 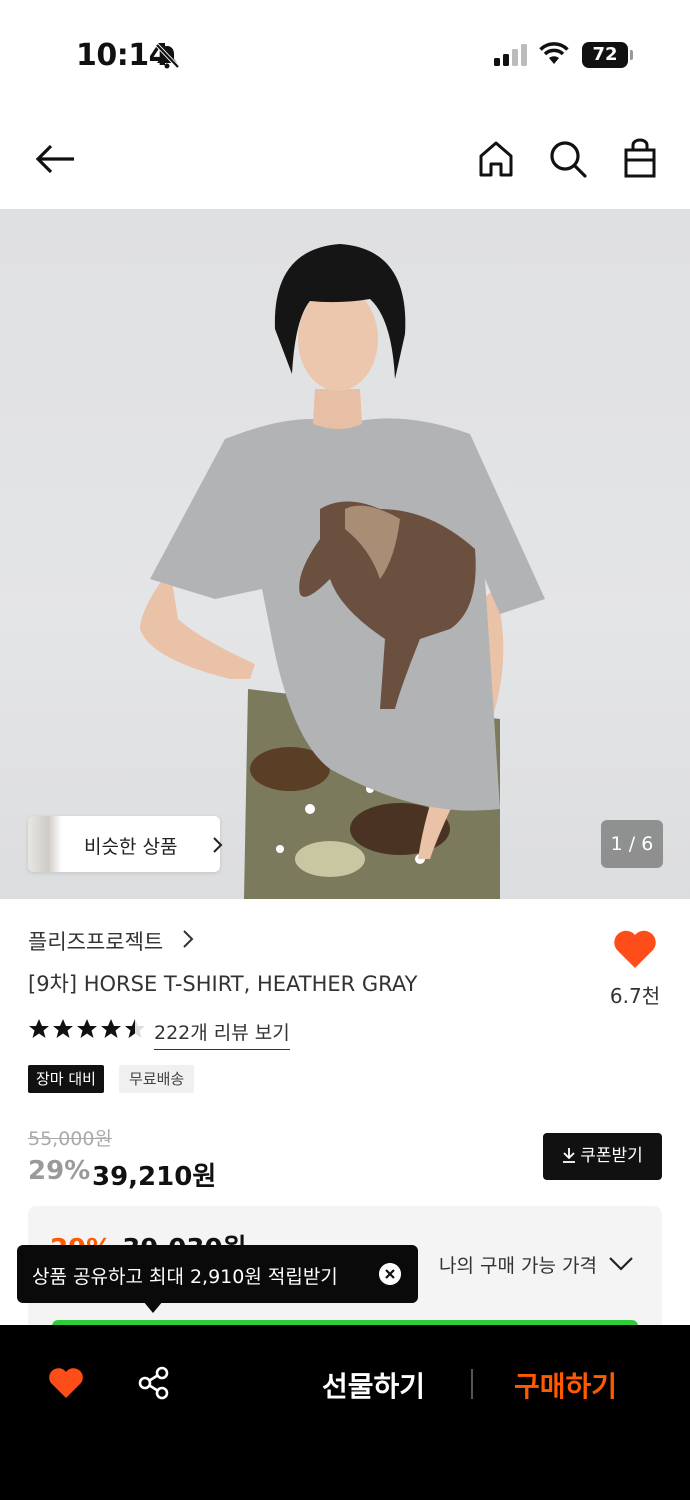 I want to click on wifi-icon, so click(x=554, y=53).